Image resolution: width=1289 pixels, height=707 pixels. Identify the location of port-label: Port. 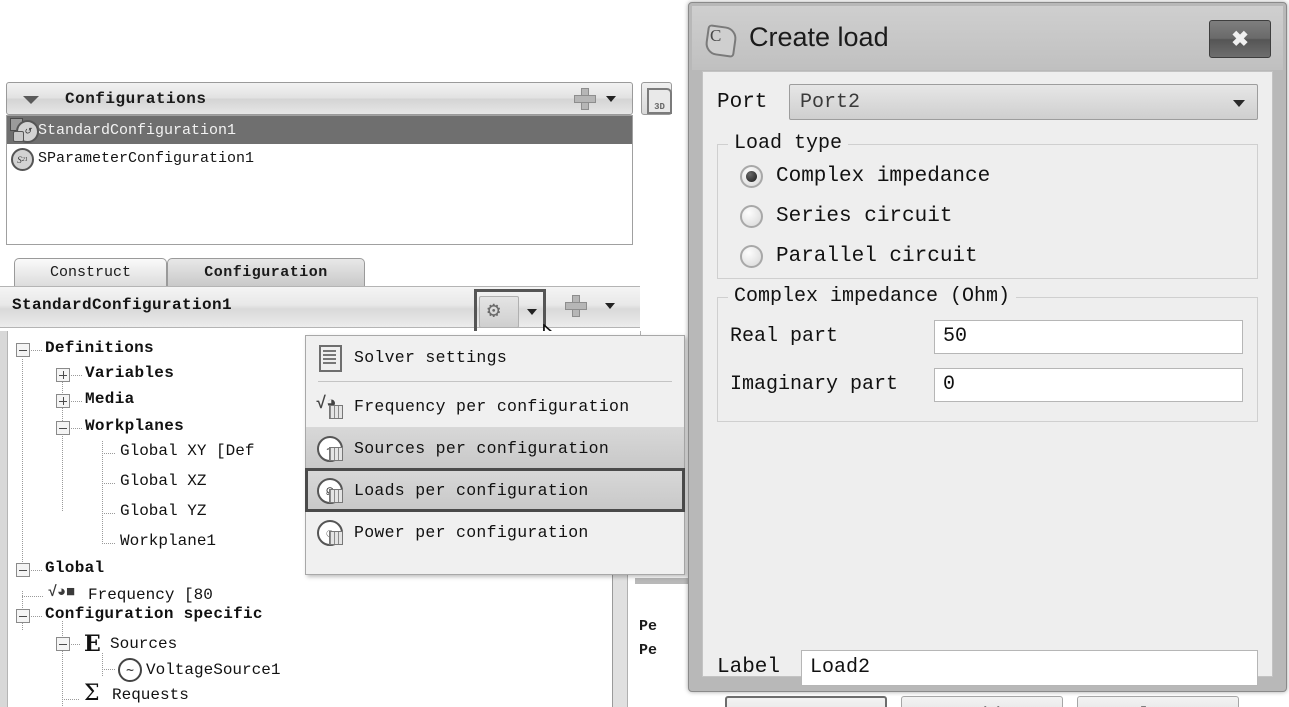
(742, 102).